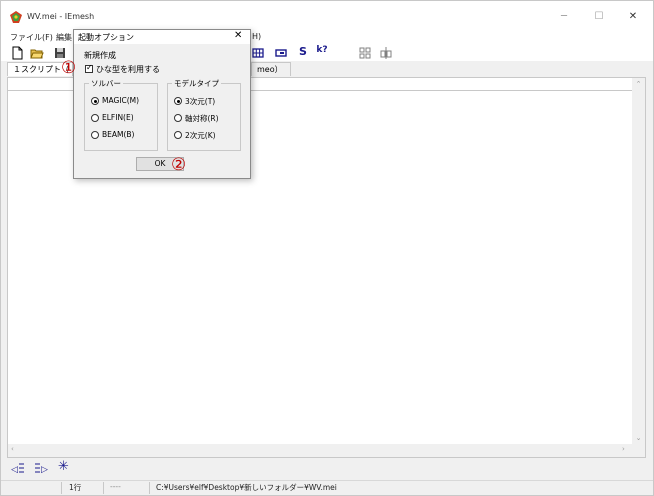 The height and width of the screenshot is (496, 654). I want to click on template-checkbox: ✓, so click(89, 68).